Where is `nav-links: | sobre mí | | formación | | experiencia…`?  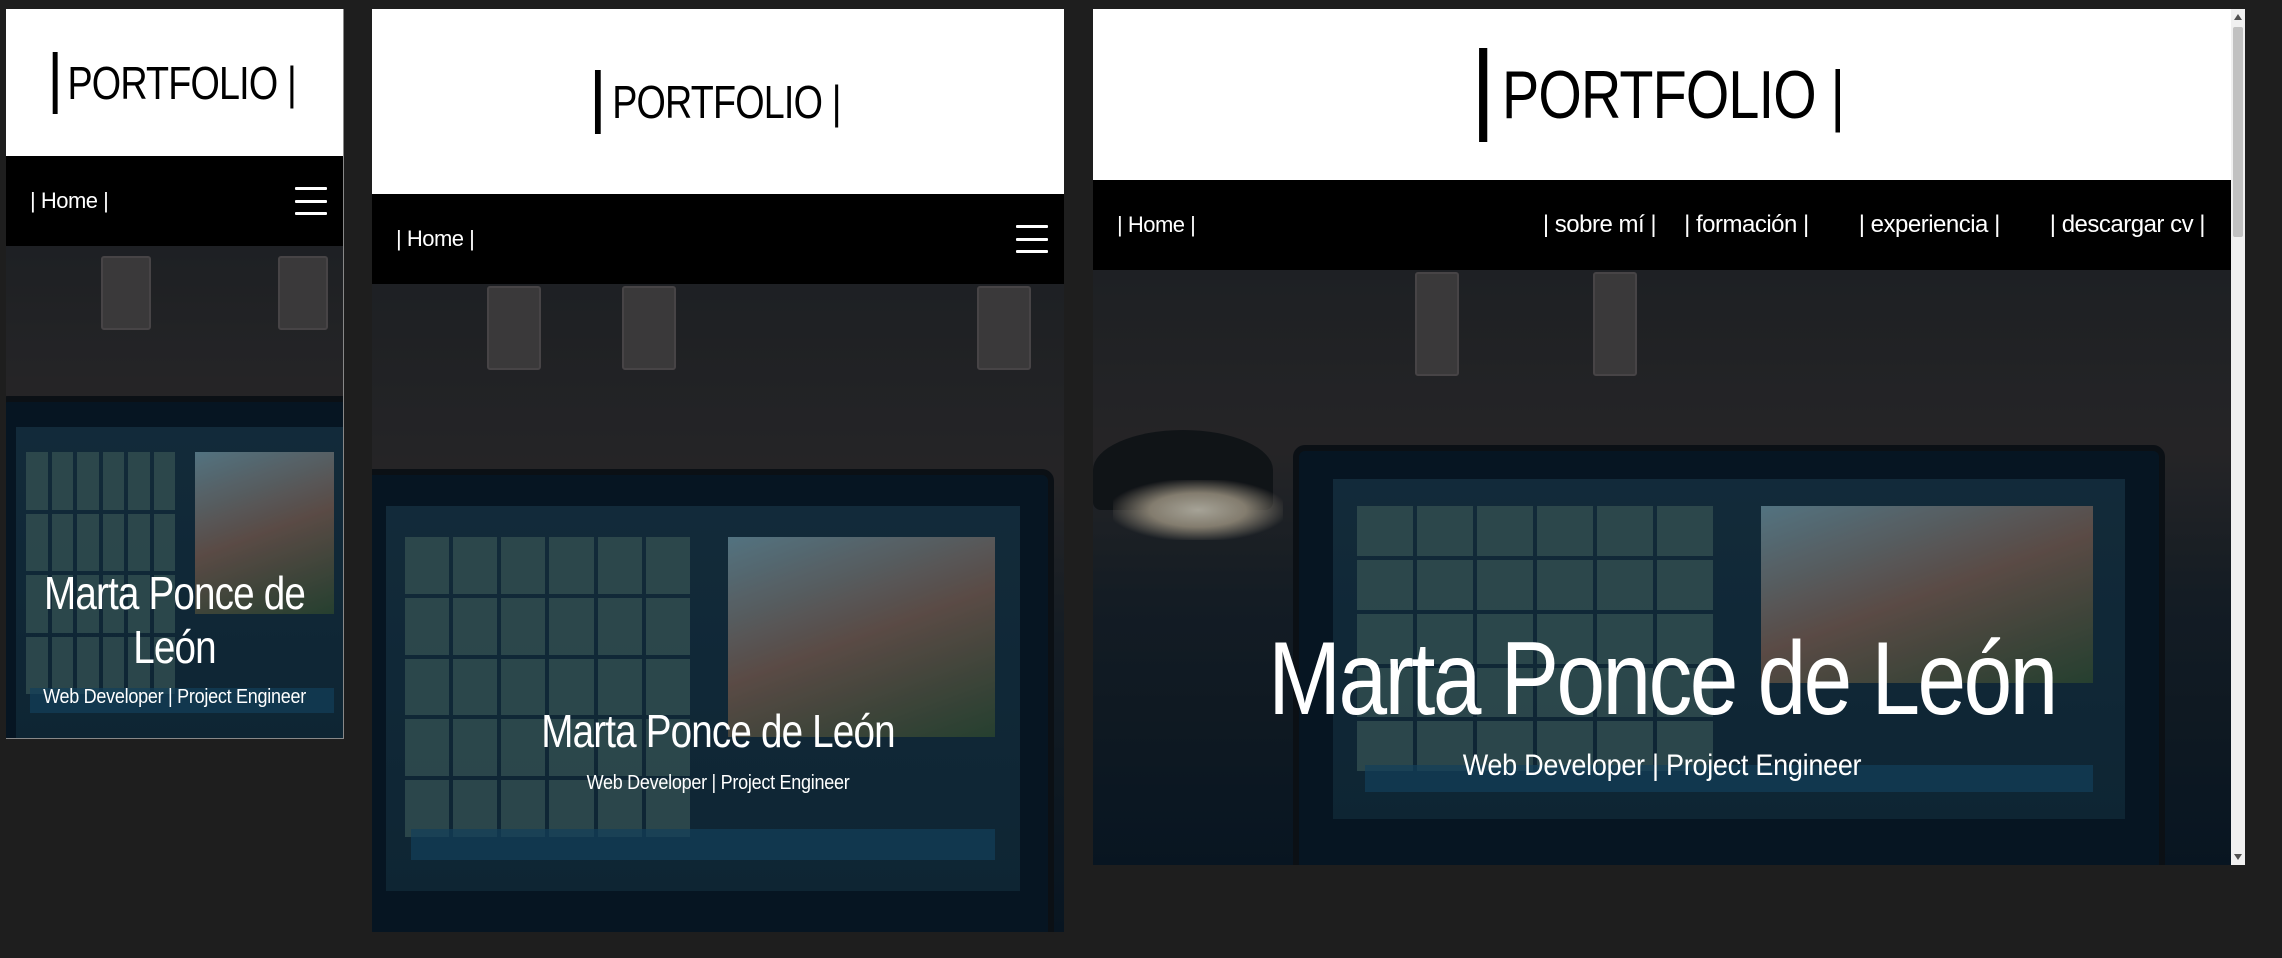
nav-links: | sobre mí | | formación | | experiencia… is located at coordinates (1860, 225).